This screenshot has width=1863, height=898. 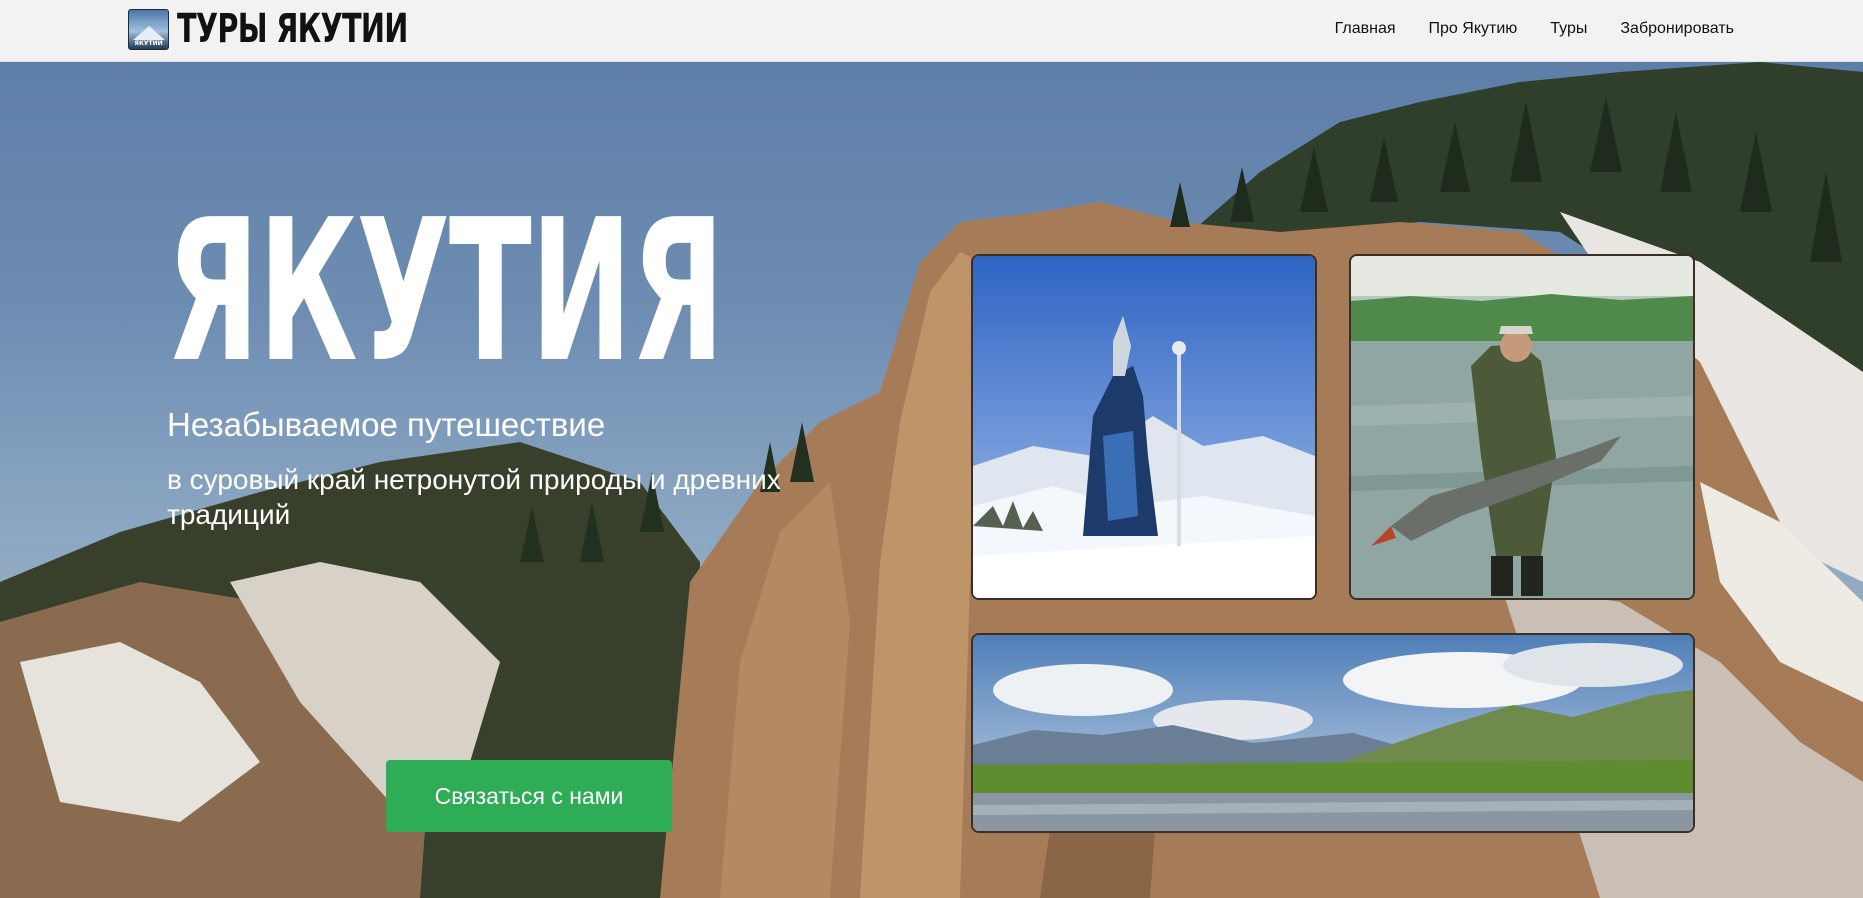 What do you see at coordinates (148, 29) in the screenshot?
I see `logo-image: ЯКУТИИ` at bounding box center [148, 29].